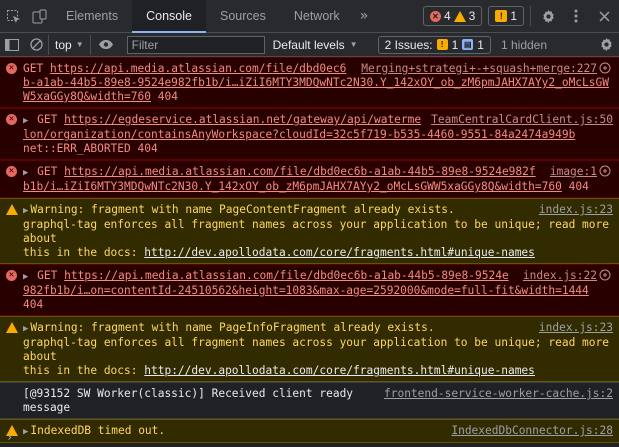 Image resolution: width=619 pixels, height=447 pixels. What do you see at coordinates (92, 16) in the screenshot?
I see `tab-elements: Elements` at bounding box center [92, 16].